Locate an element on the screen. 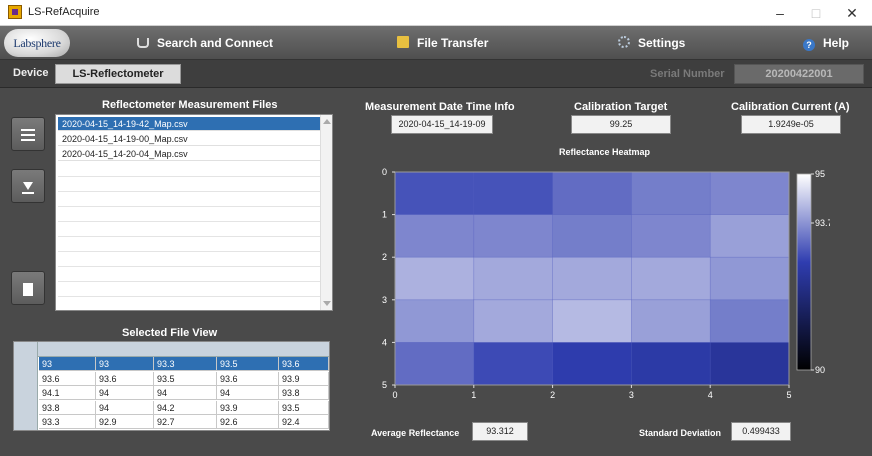 The image size is (872, 456). download-button is located at coordinates (28, 186).